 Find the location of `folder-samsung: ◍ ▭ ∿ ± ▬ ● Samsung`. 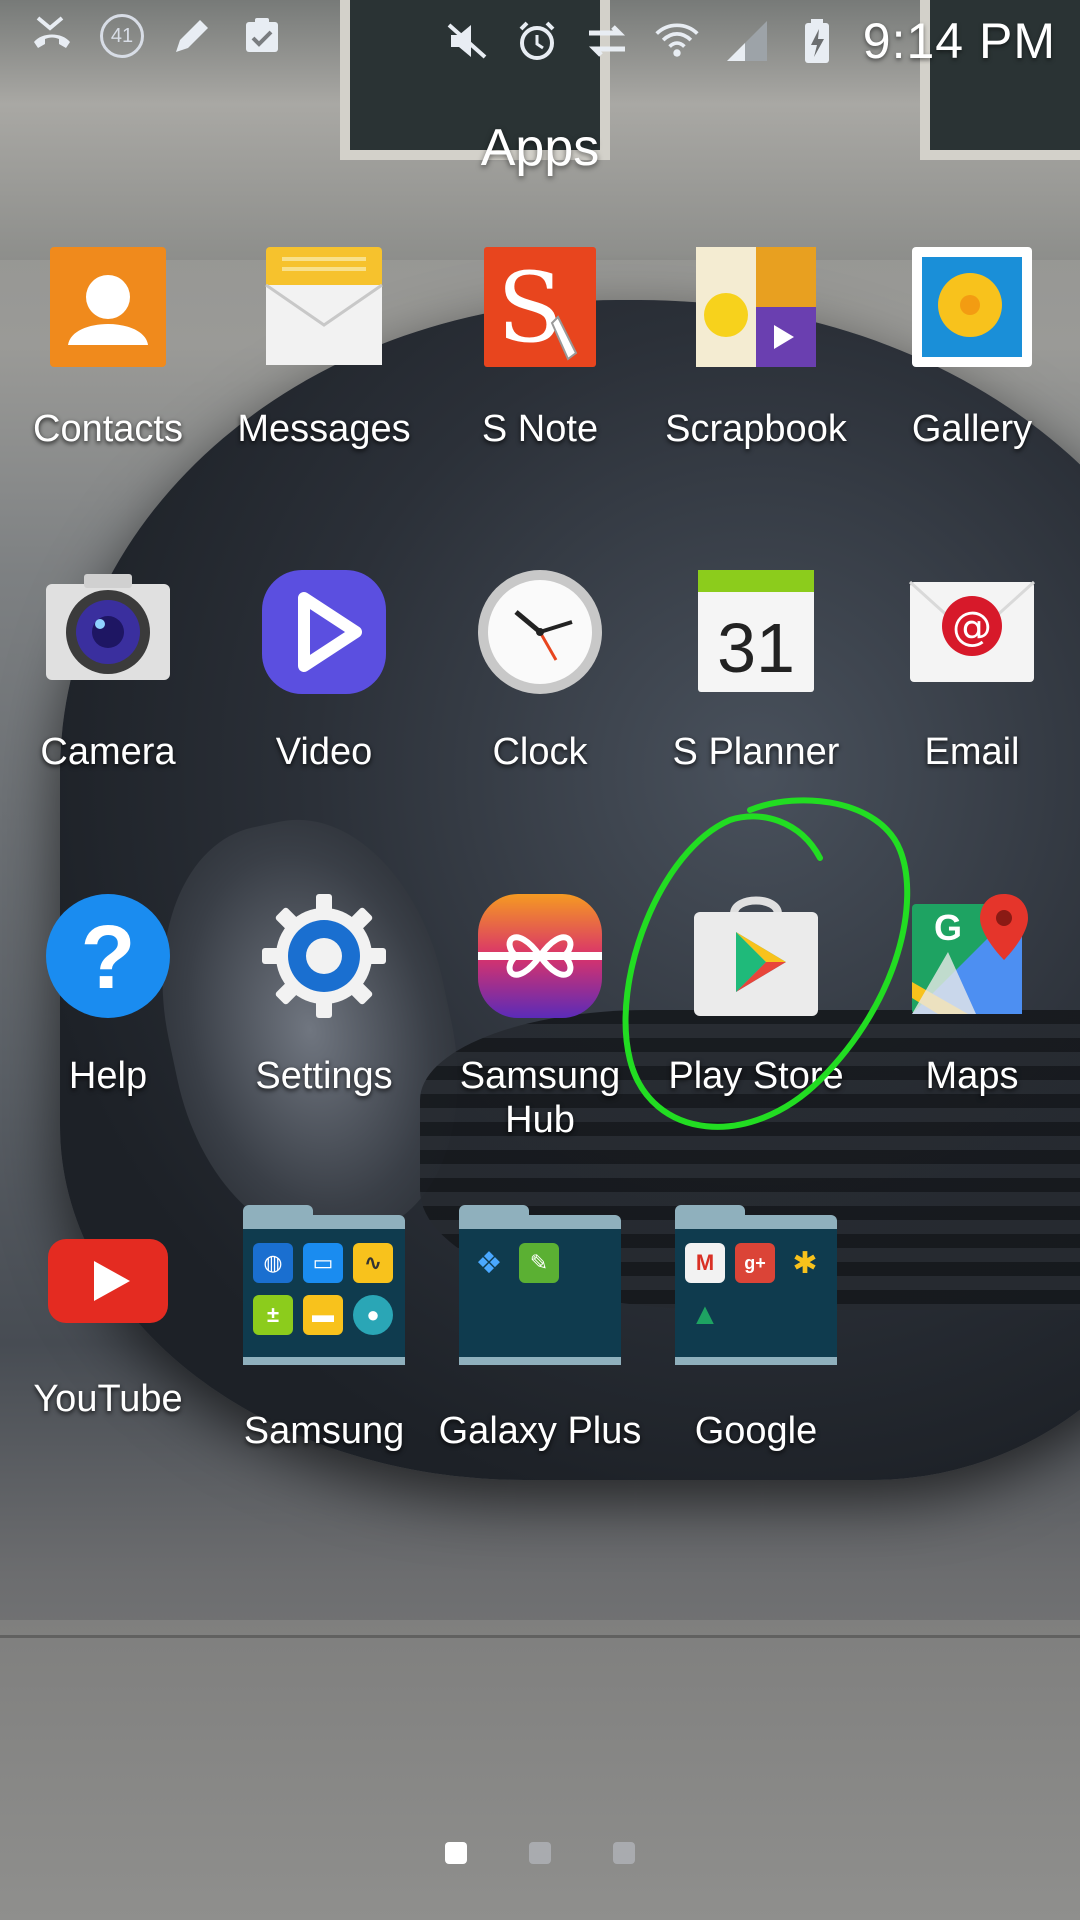

folder-samsung: ◍ ▭ ∿ ± ▬ ● Samsung is located at coordinates (324, 1329).